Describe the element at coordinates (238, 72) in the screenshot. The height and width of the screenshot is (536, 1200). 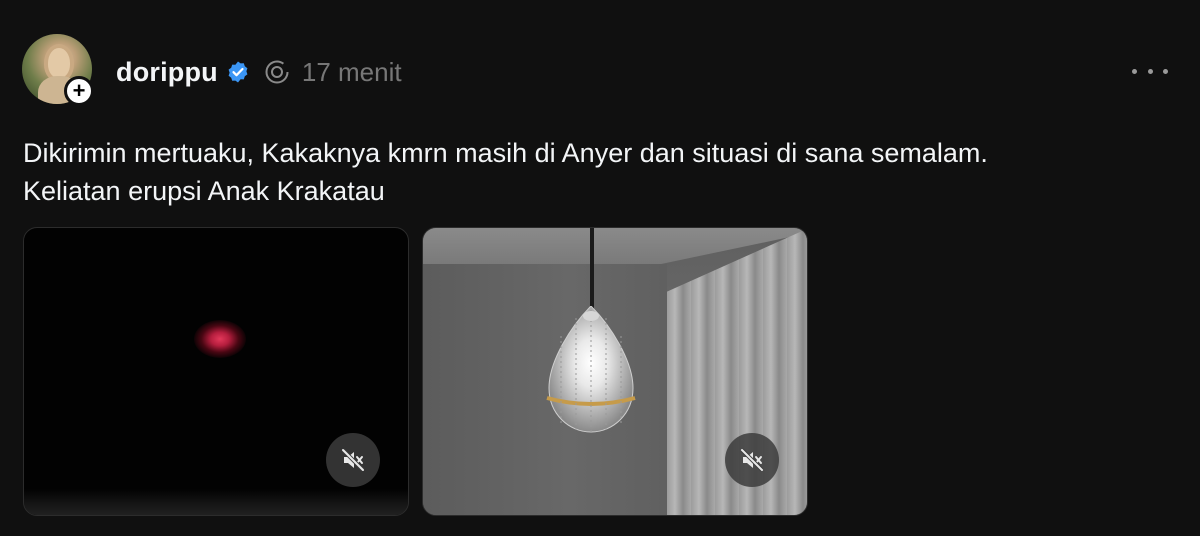
I see `verified-badge-icon` at that location.